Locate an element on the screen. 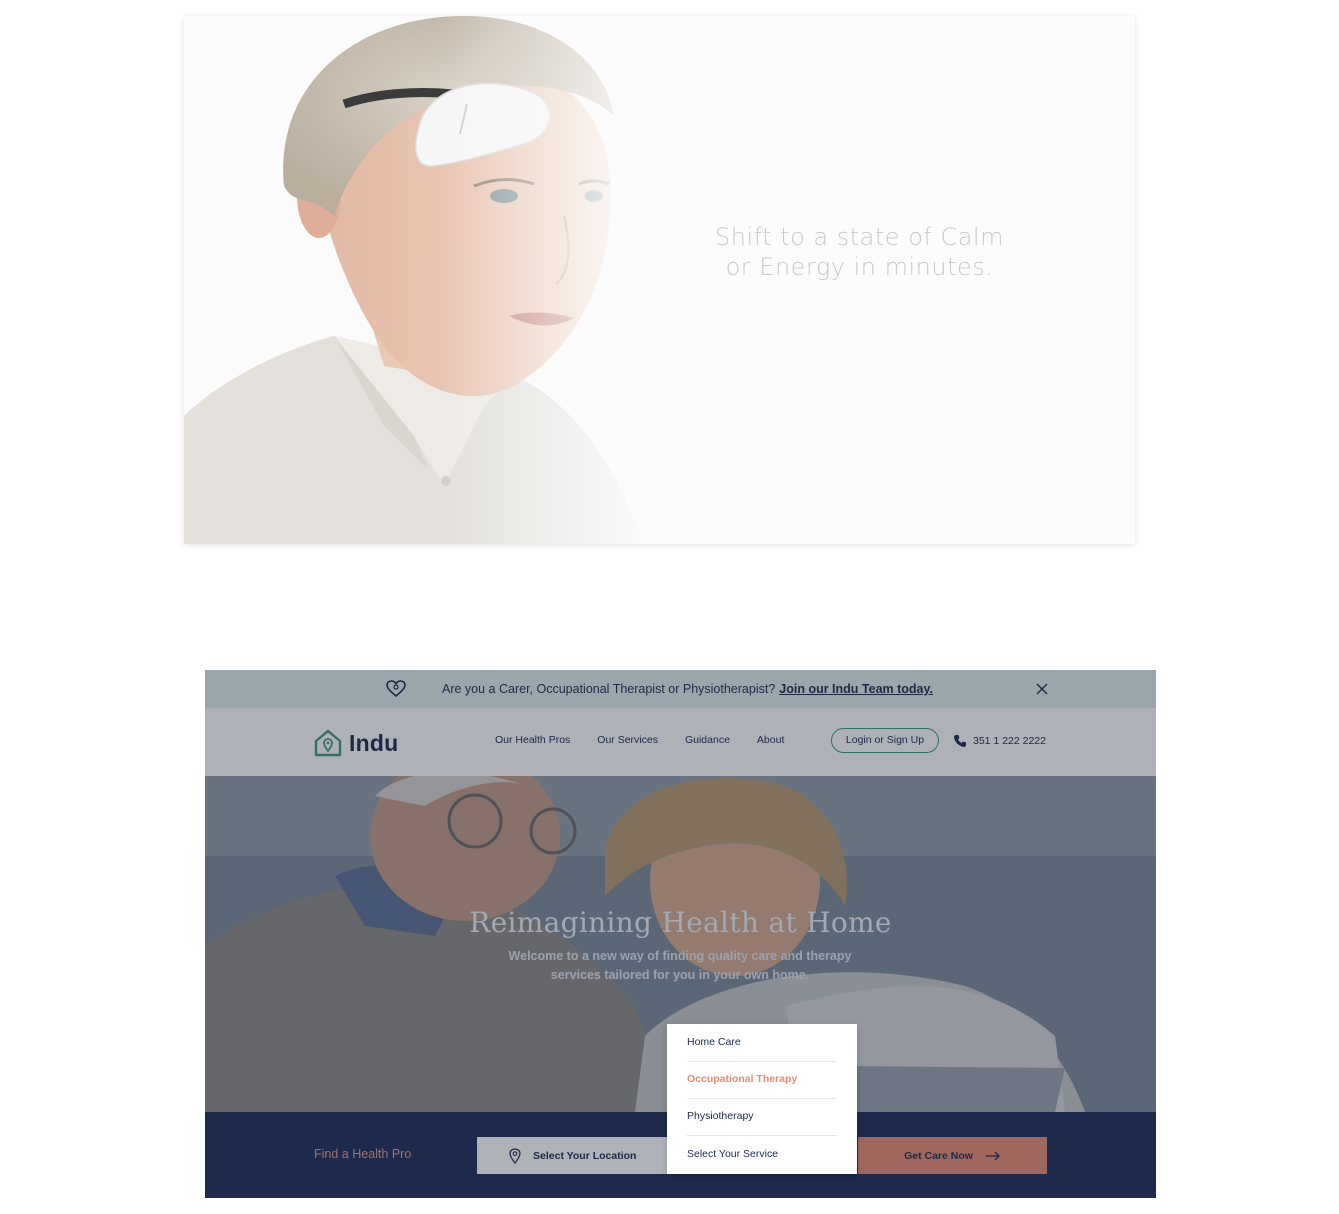  tagline-line-2: or Energy in minutes. is located at coordinates (859, 267).